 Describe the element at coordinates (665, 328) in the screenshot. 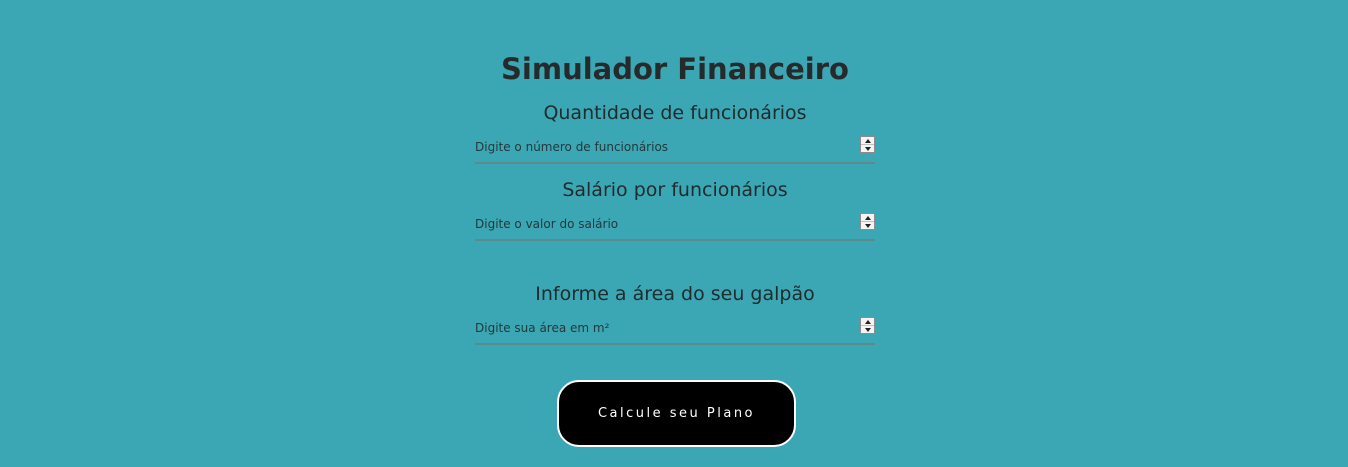

I see `area-input` at that location.